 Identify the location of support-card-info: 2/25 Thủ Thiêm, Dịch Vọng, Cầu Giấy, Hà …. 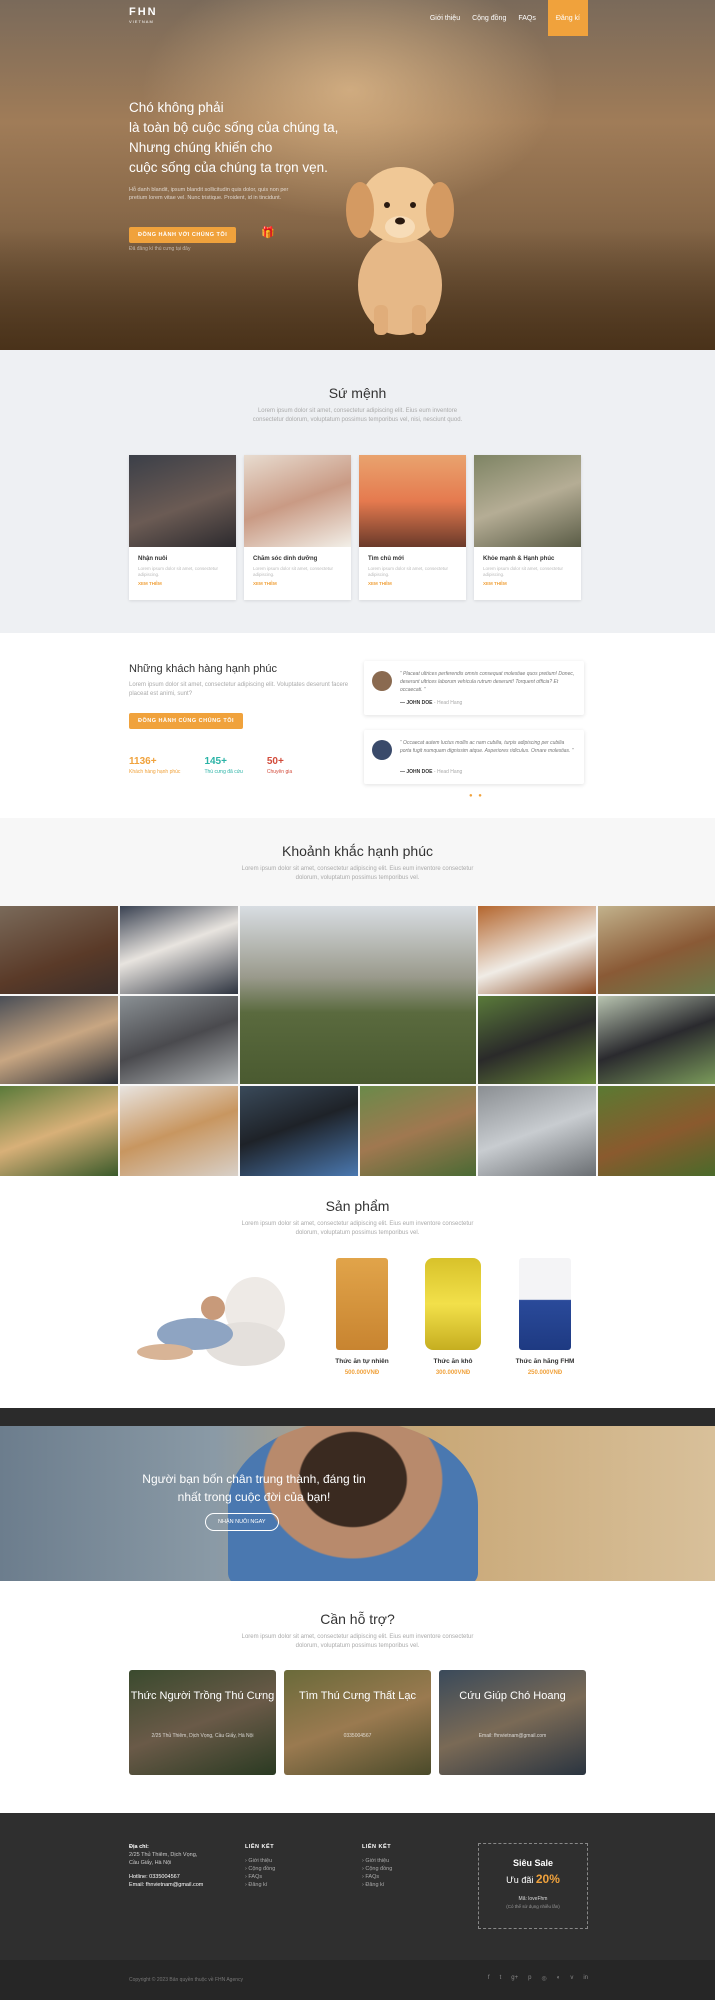
(202, 1736).